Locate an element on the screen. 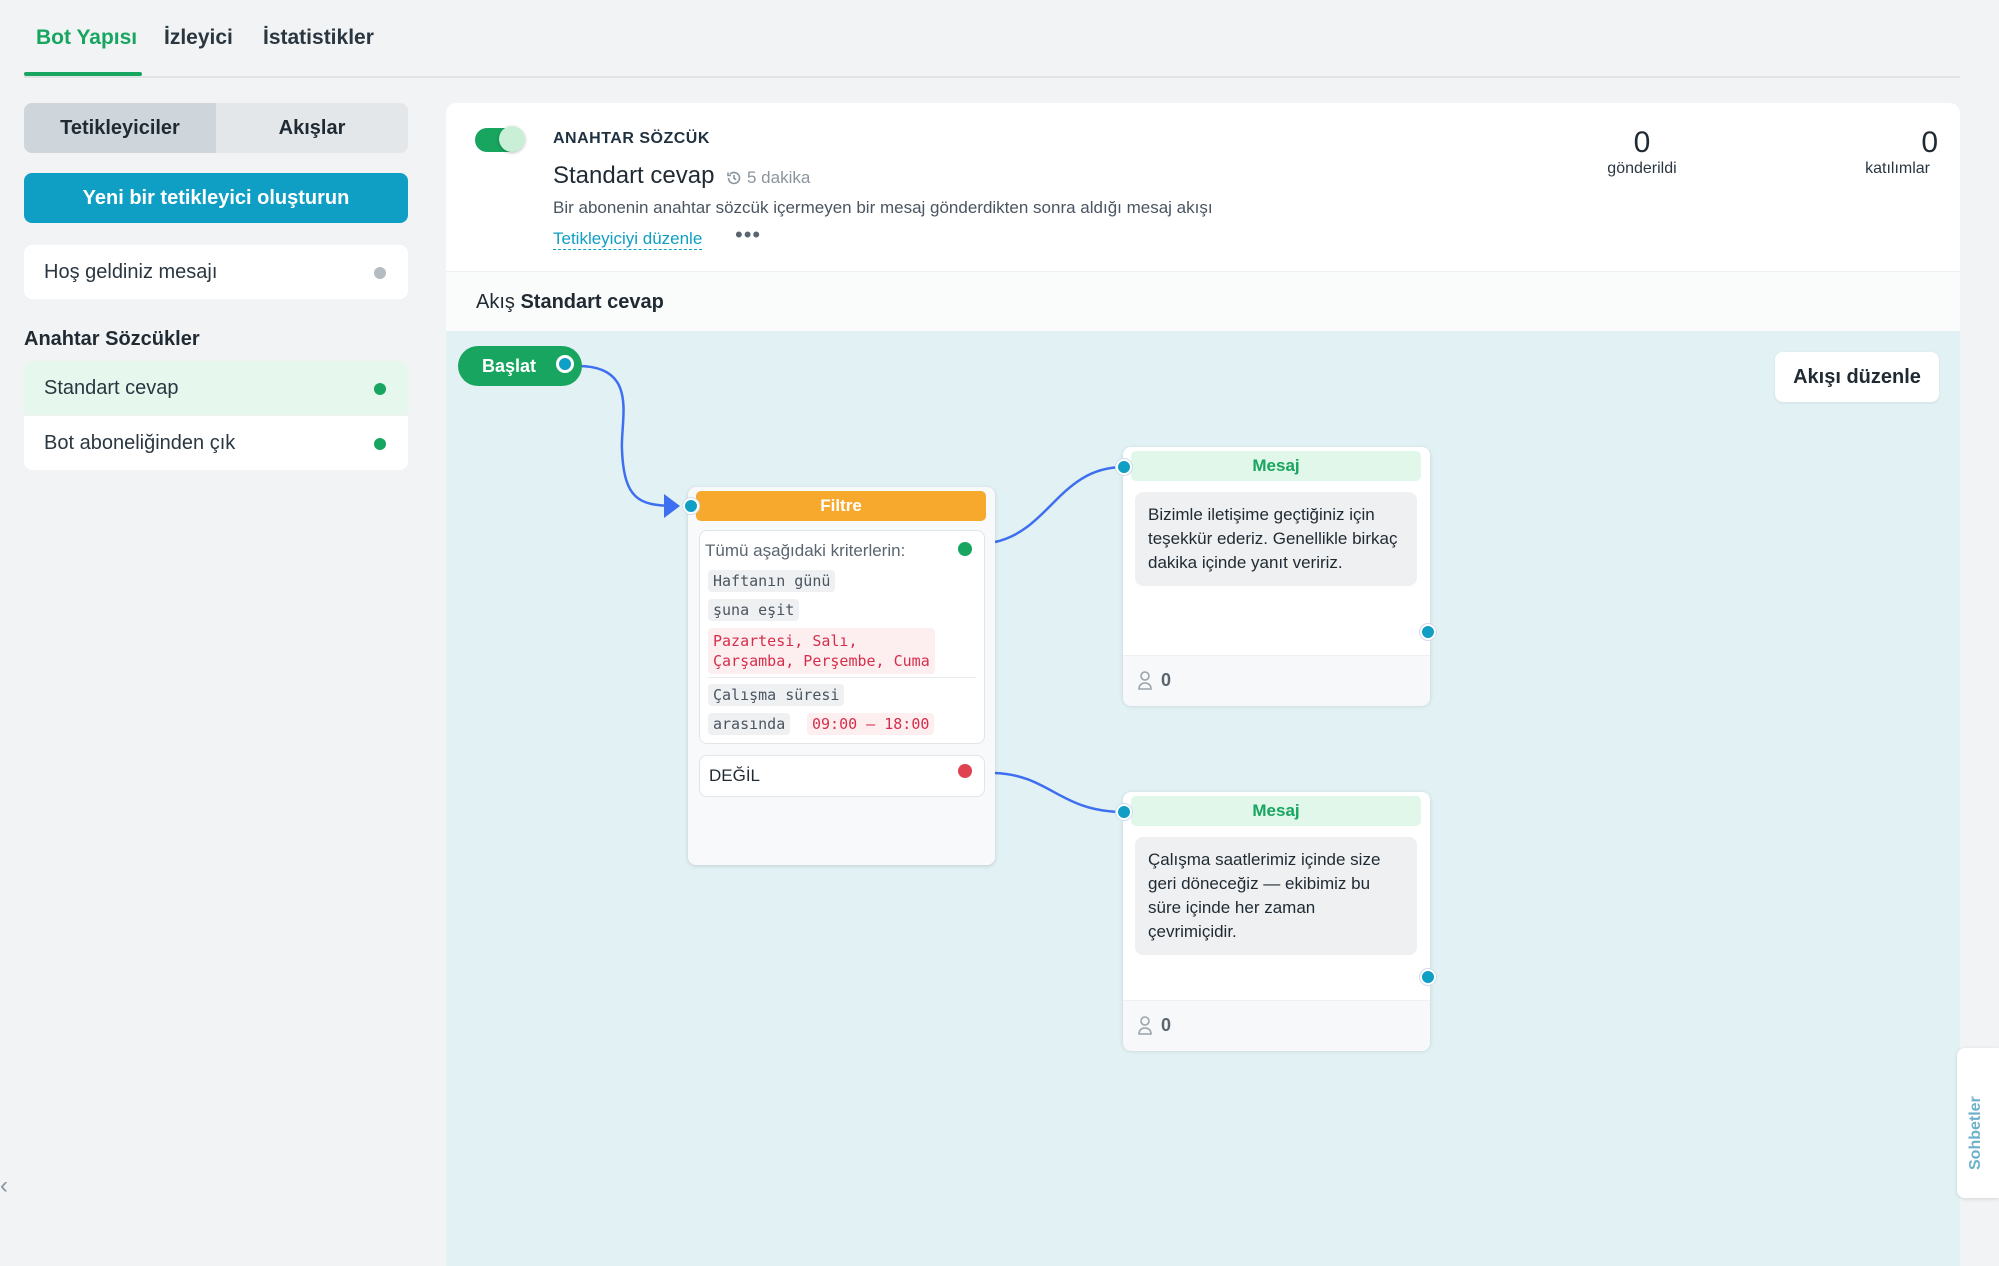 The height and width of the screenshot is (1266, 1999). connector-filter-msg1 is located at coordinates (1059, 504).